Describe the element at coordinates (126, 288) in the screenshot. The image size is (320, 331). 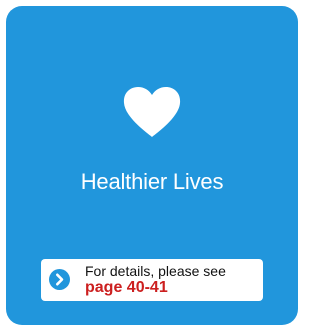
I see `page-reference-link: page 40-41` at that location.